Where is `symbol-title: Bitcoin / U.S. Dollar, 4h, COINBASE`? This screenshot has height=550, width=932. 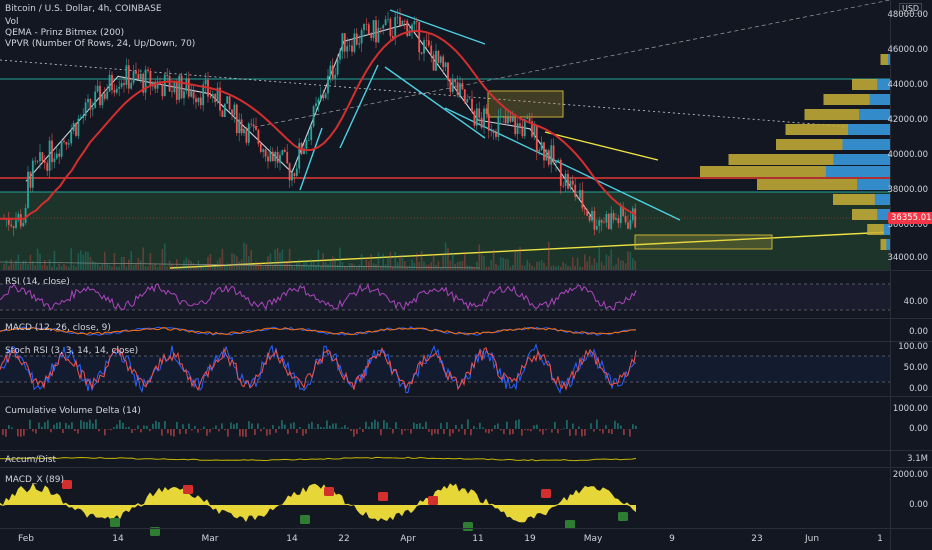 symbol-title: Bitcoin / U.S. Dollar, 4h, COINBASE is located at coordinates (83, 9).